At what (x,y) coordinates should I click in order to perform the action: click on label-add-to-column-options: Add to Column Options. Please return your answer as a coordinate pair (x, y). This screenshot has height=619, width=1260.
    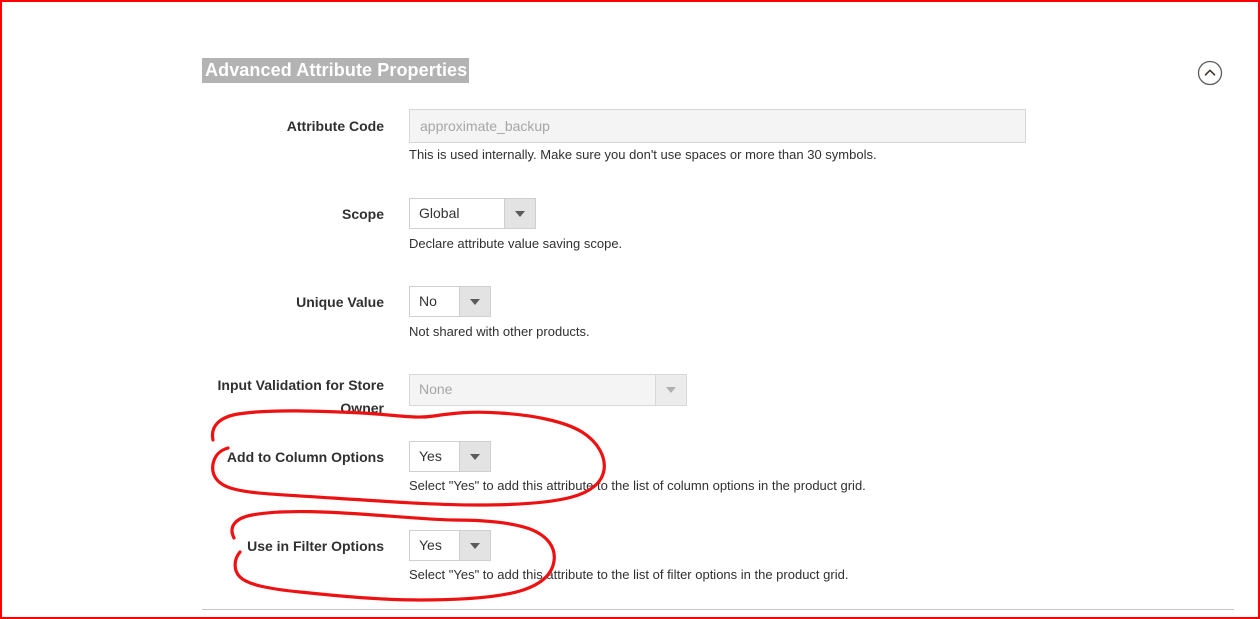
    Looking at the image, I should click on (305, 457).